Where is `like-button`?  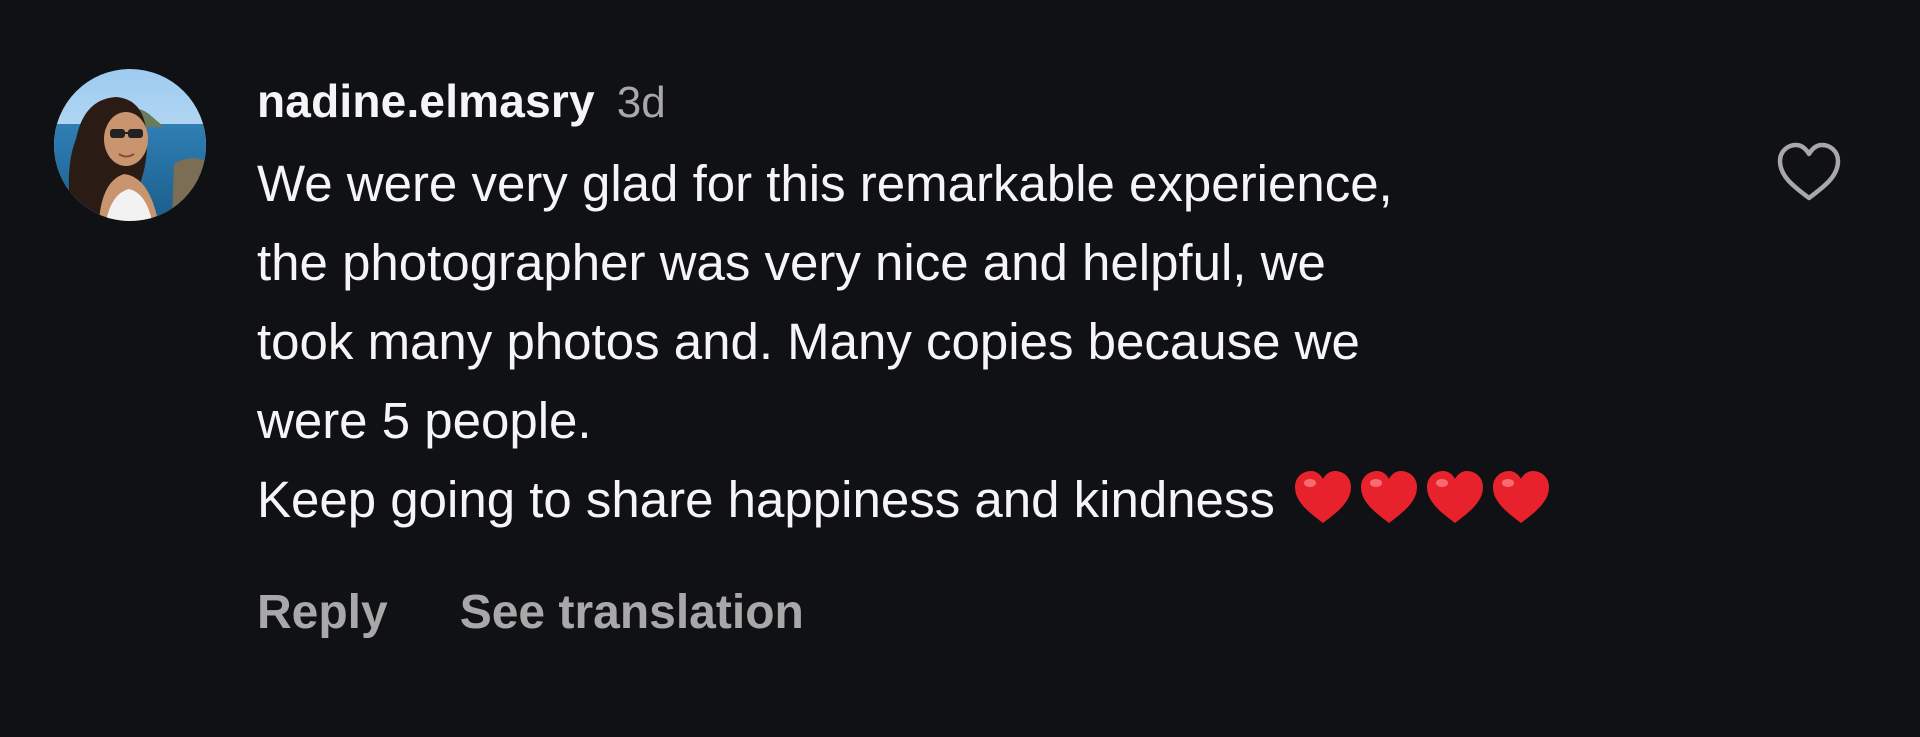 like-button is located at coordinates (1809, 172).